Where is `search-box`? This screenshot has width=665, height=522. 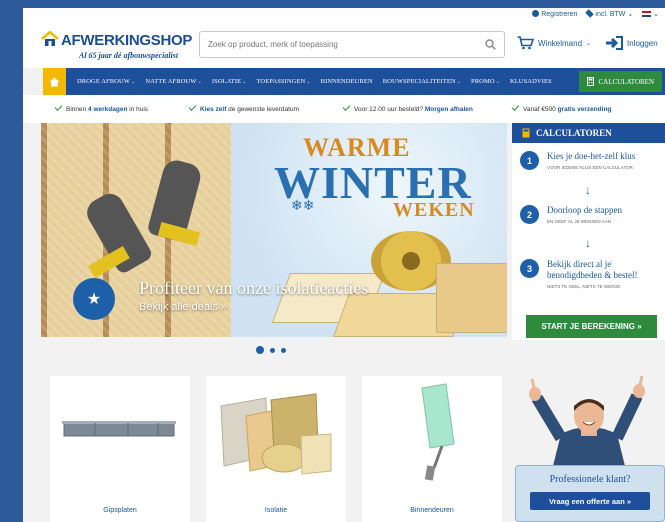 search-box is located at coordinates (352, 44).